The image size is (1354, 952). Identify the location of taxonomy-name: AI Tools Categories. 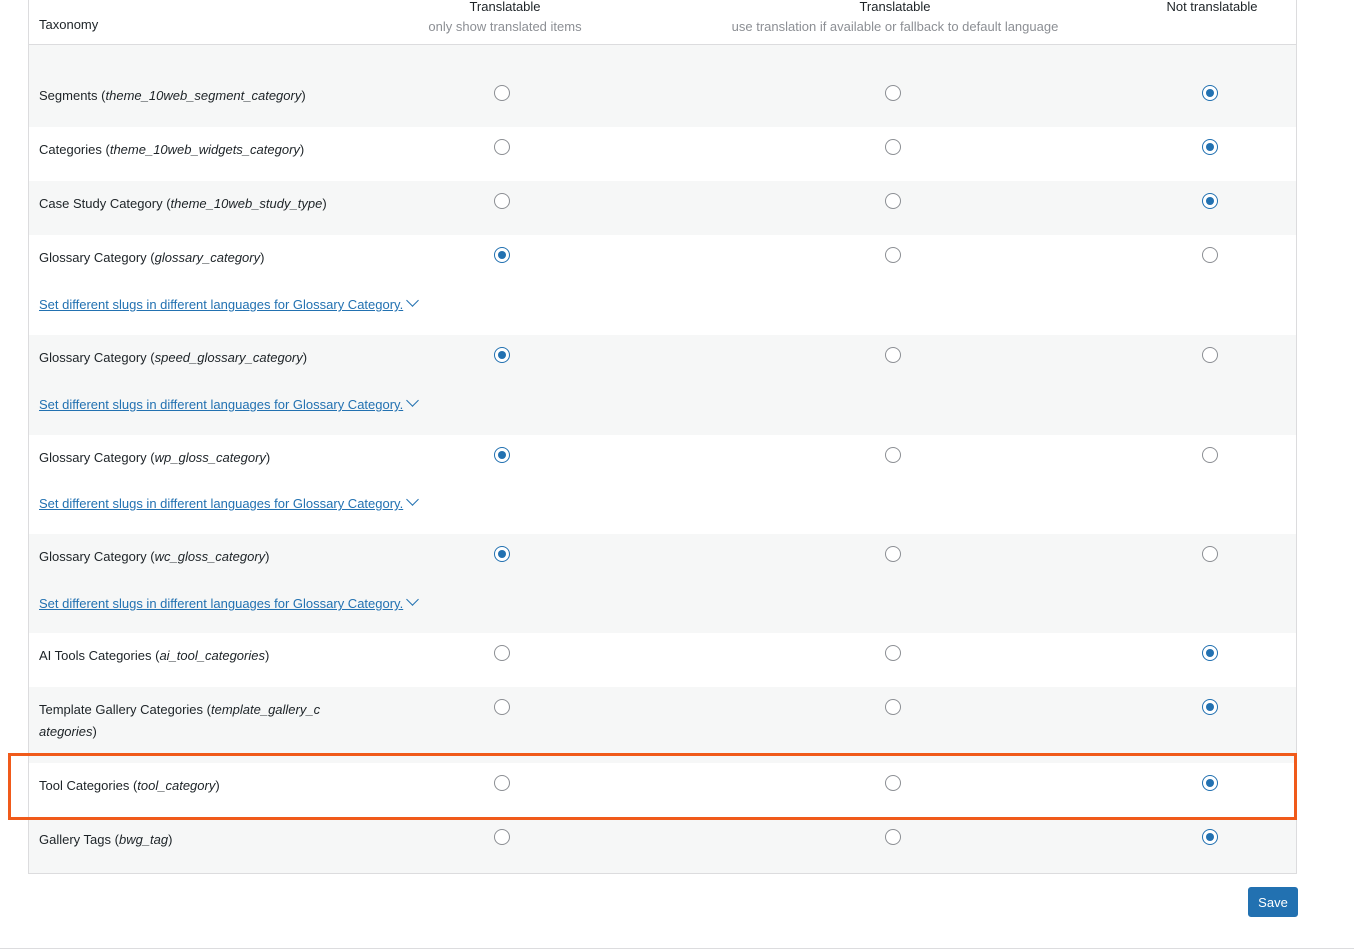
(95, 655).